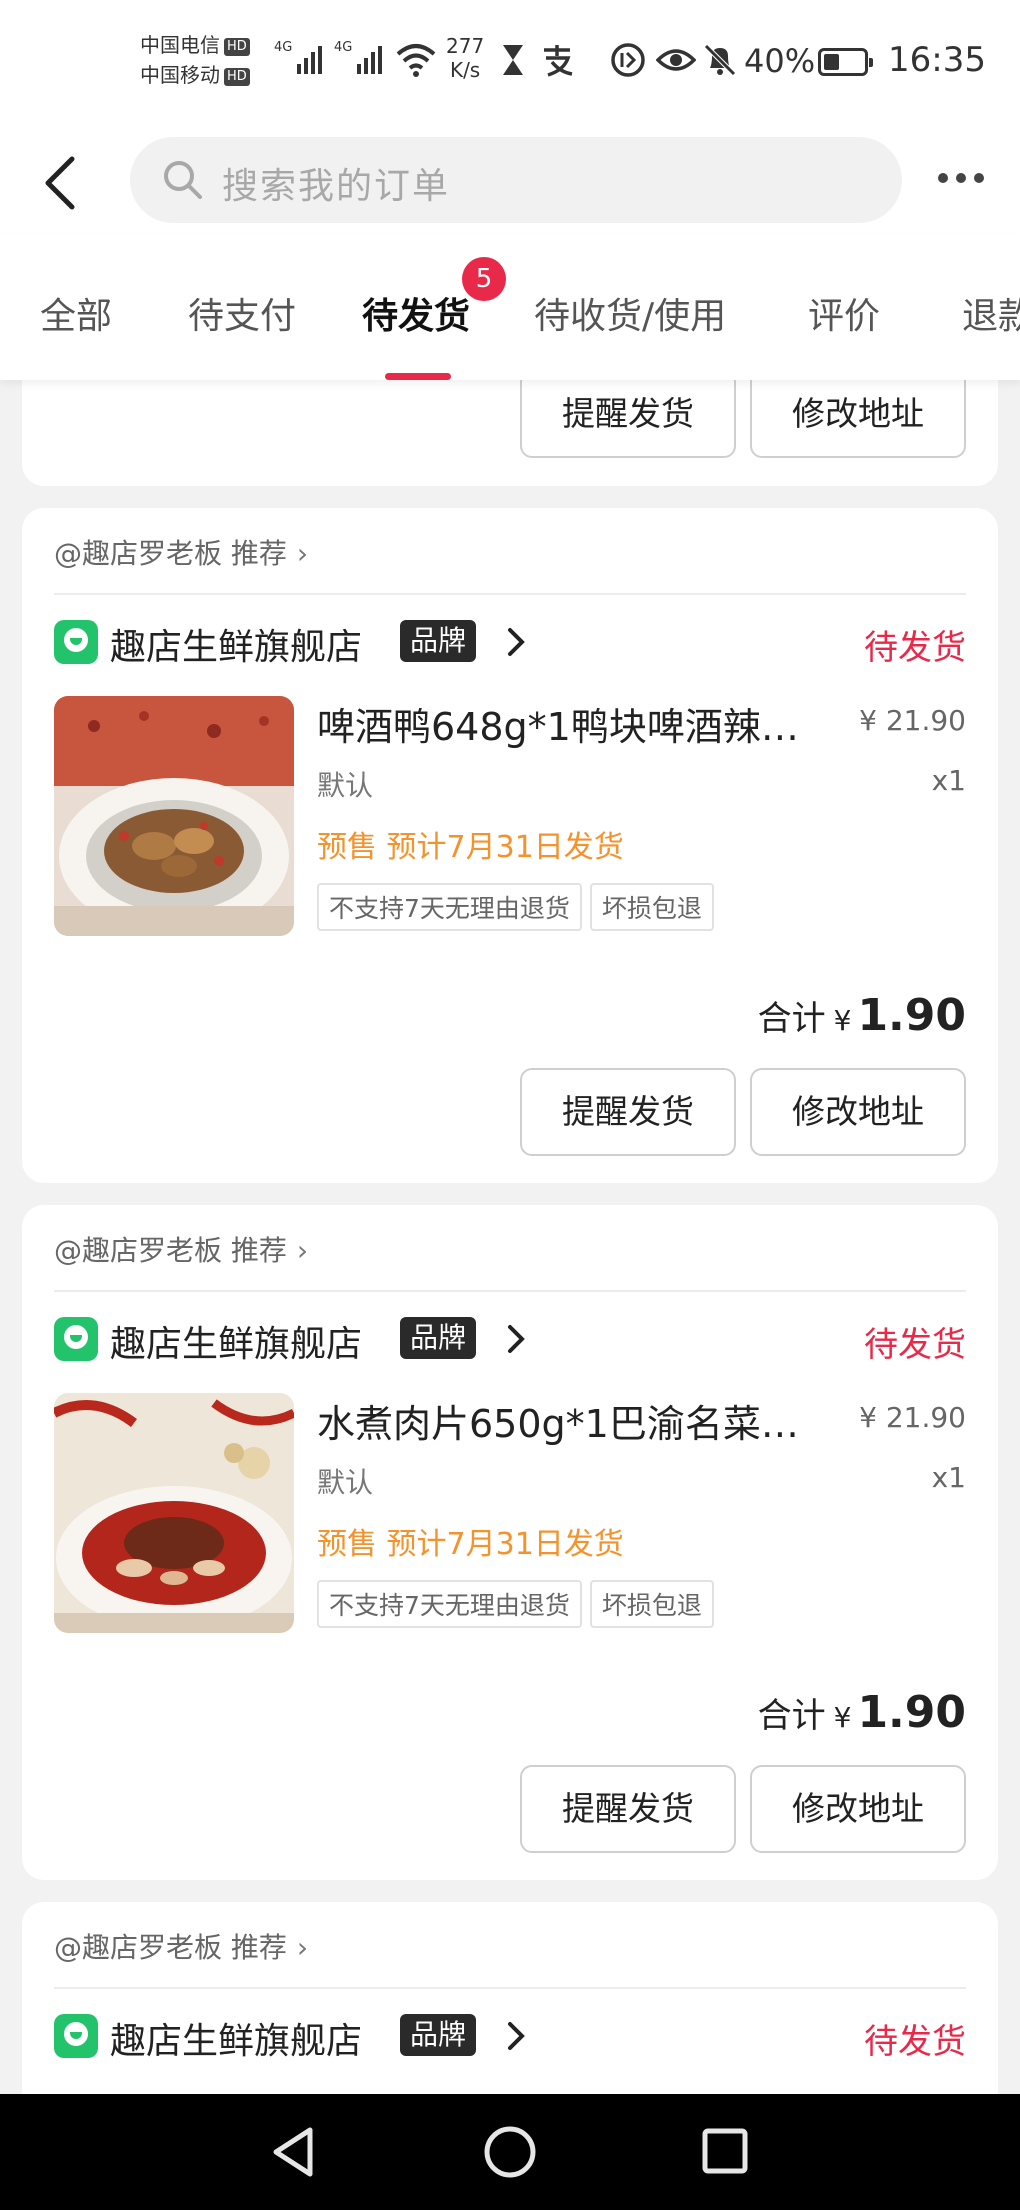  I want to click on hourglass-icon, so click(513, 60).